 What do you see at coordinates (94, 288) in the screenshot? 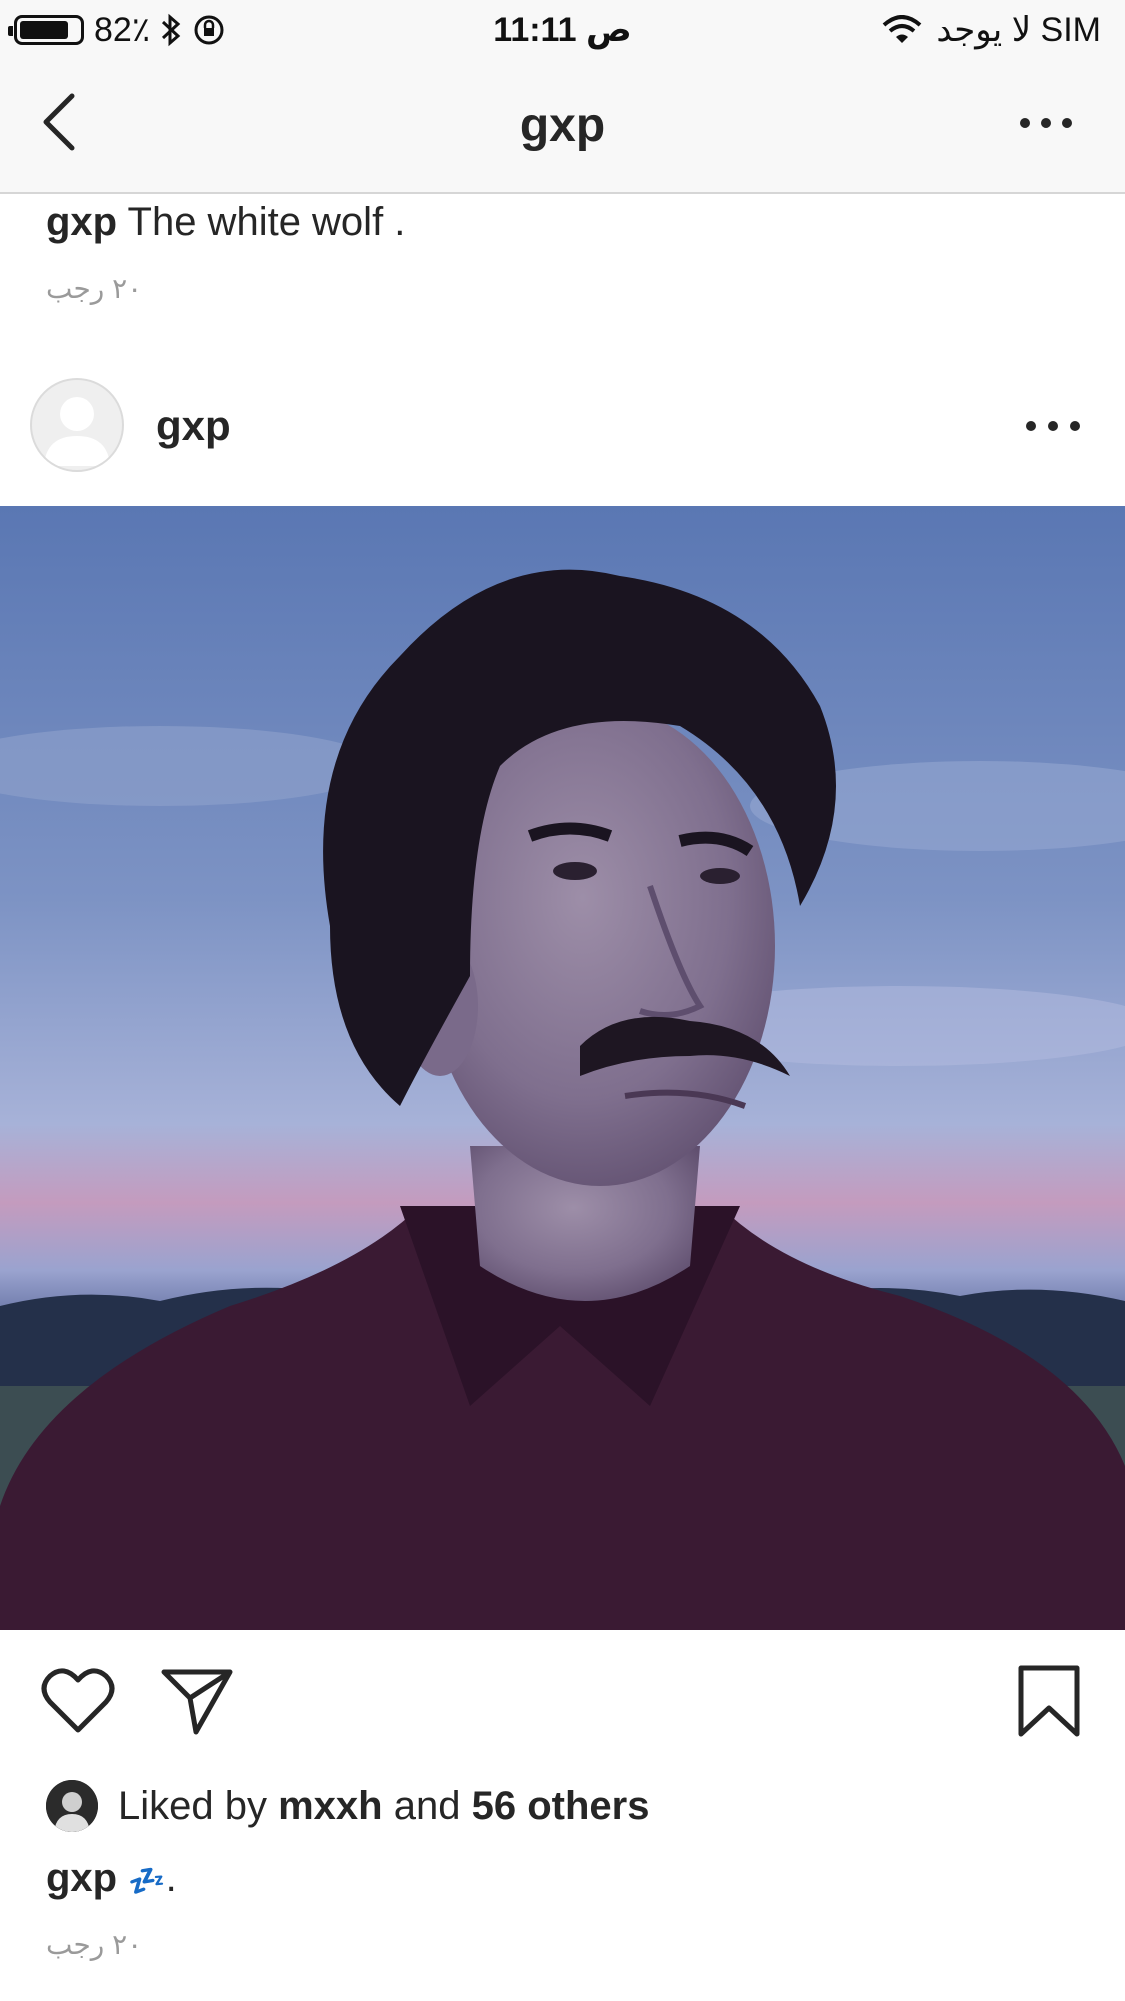
I see `previous-post-date: ٢٠ رجب` at bounding box center [94, 288].